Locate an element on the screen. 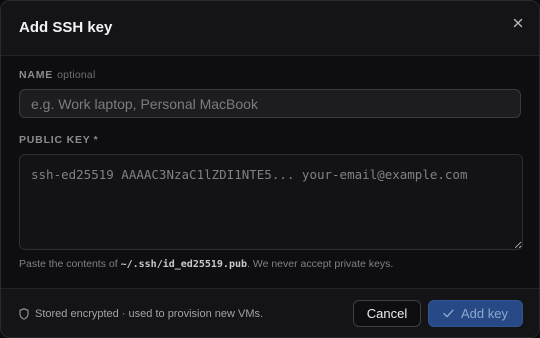  cancel-button: Cancel is located at coordinates (387, 313).